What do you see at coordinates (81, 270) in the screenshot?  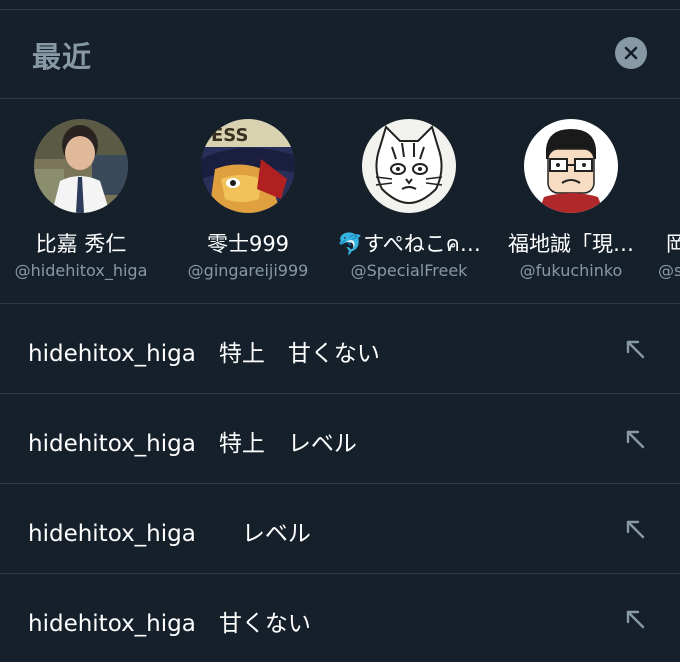 I see `user-handle: @hidehitox_higa` at bounding box center [81, 270].